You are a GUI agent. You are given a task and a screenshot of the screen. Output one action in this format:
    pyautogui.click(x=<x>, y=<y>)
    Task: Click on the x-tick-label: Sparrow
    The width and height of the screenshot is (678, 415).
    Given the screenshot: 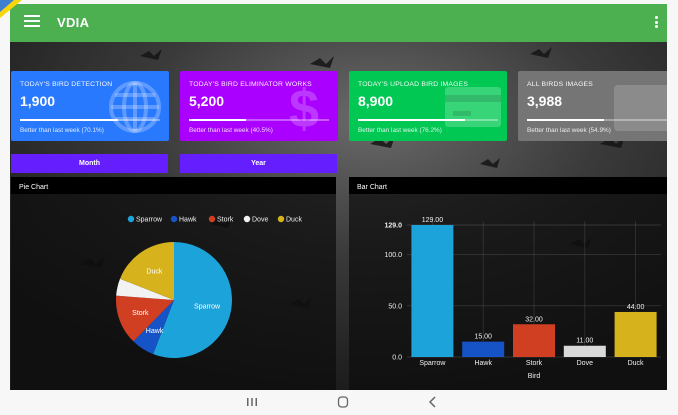 What is the action you would take?
    pyautogui.click(x=432, y=363)
    